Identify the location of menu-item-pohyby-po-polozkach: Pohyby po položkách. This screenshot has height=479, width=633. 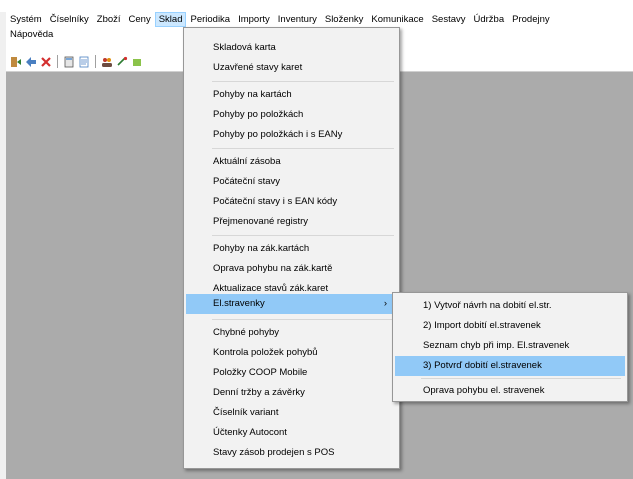
(291, 115).